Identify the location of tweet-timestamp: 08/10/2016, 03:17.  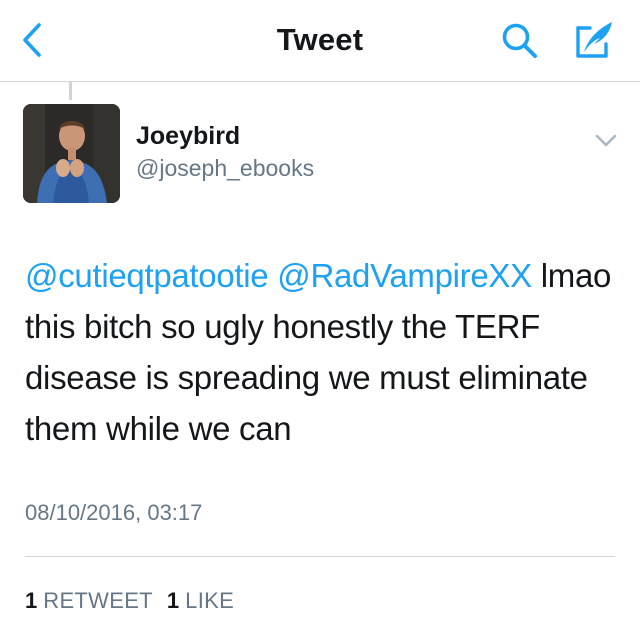
(114, 512).